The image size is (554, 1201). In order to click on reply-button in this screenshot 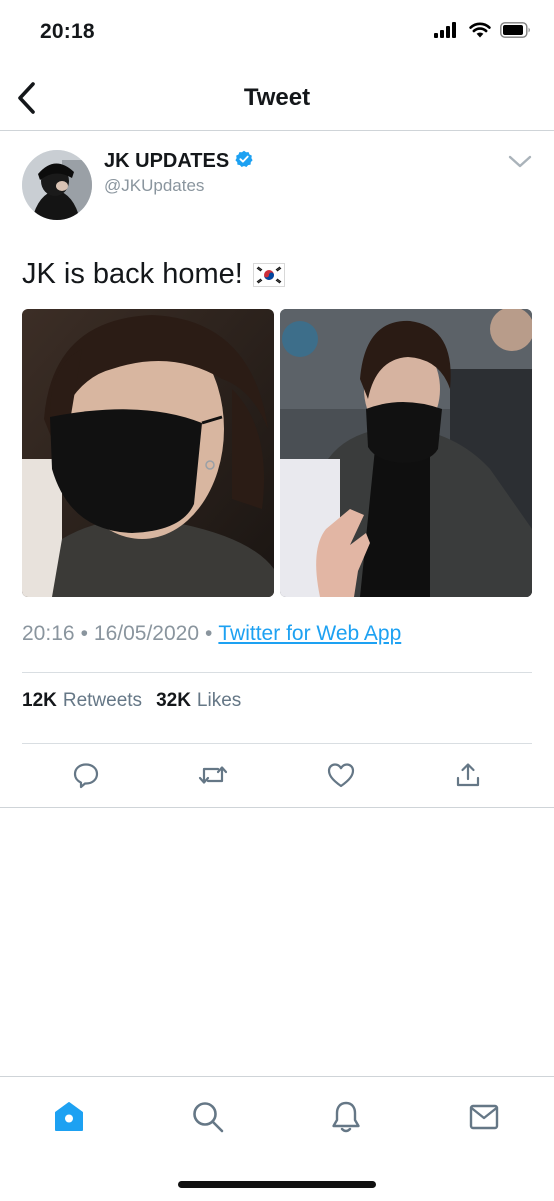, I will do `click(86, 775)`.